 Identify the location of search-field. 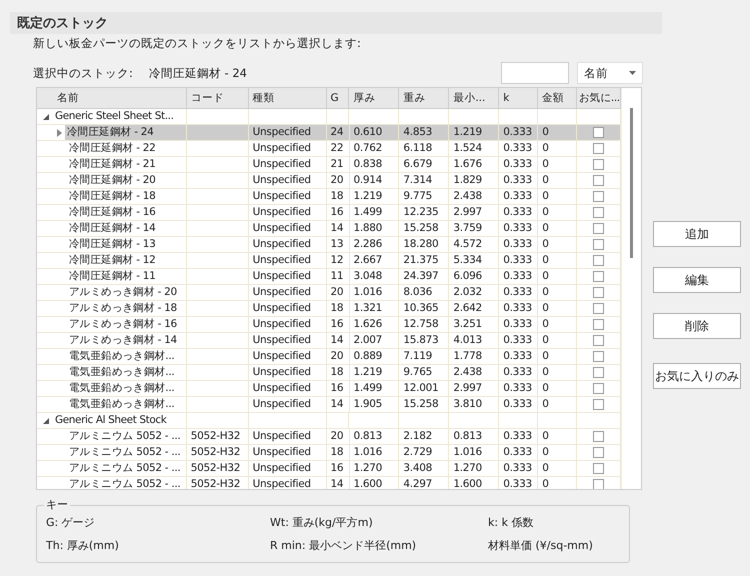
(535, 73).